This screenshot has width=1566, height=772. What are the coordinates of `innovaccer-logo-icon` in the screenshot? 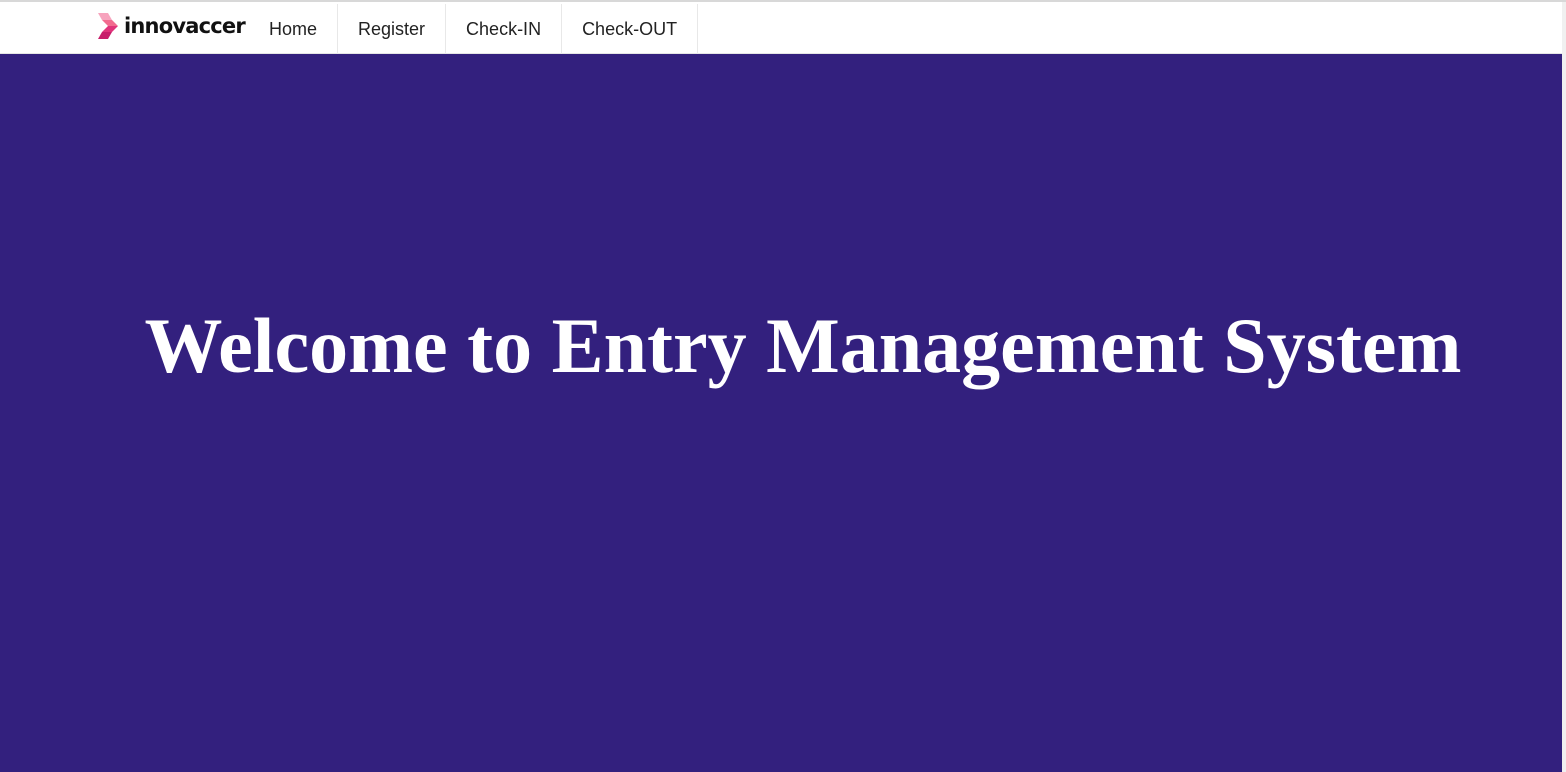 It's located at (109, 26).